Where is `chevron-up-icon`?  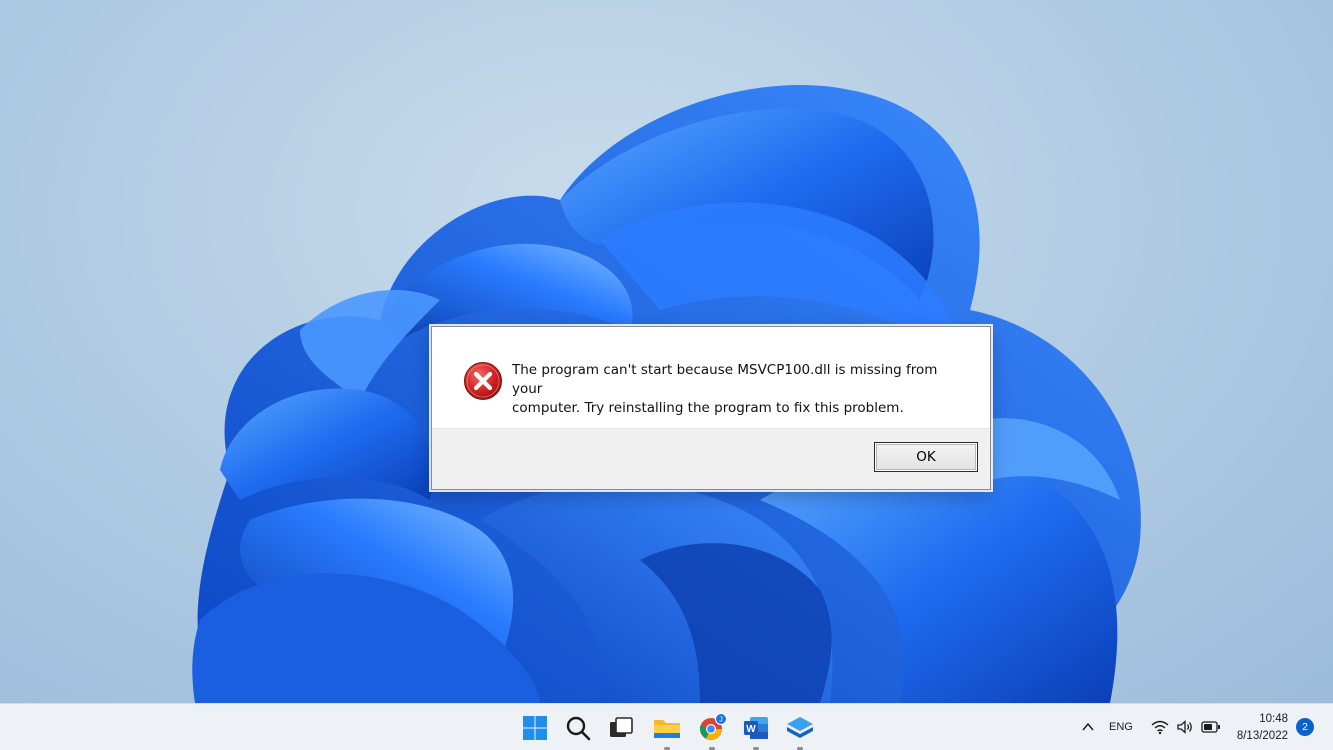 chevron-up-icon is located at coordinates (1088, 727).